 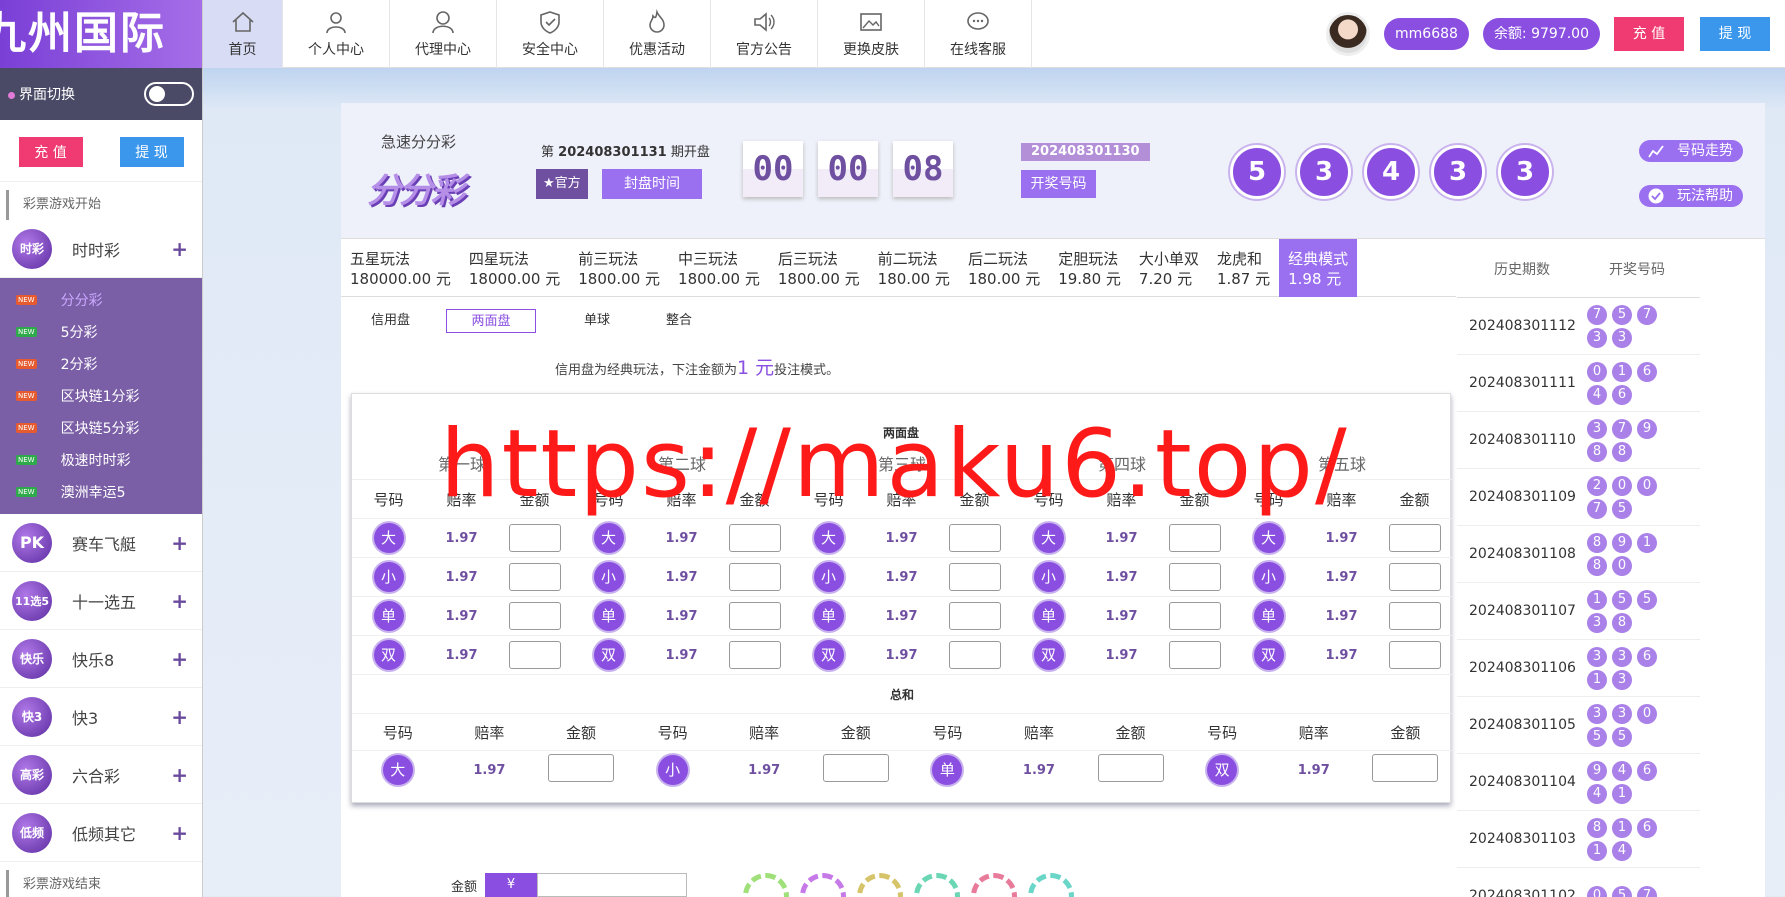 What do you see at coordinates (1649, 34) in the screenshot?
I see `top-recharge-button: 充 值` at bounding box center [1649, 34].